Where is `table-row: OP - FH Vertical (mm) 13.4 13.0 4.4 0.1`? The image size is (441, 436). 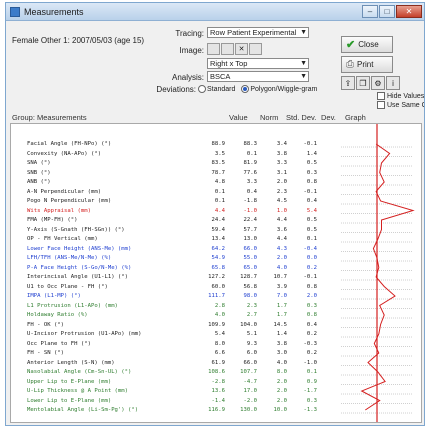 table-row: OP - FH Vertical (mm) 13.4 13.0 4.4 0.1 is located at coordinates (216, 239).